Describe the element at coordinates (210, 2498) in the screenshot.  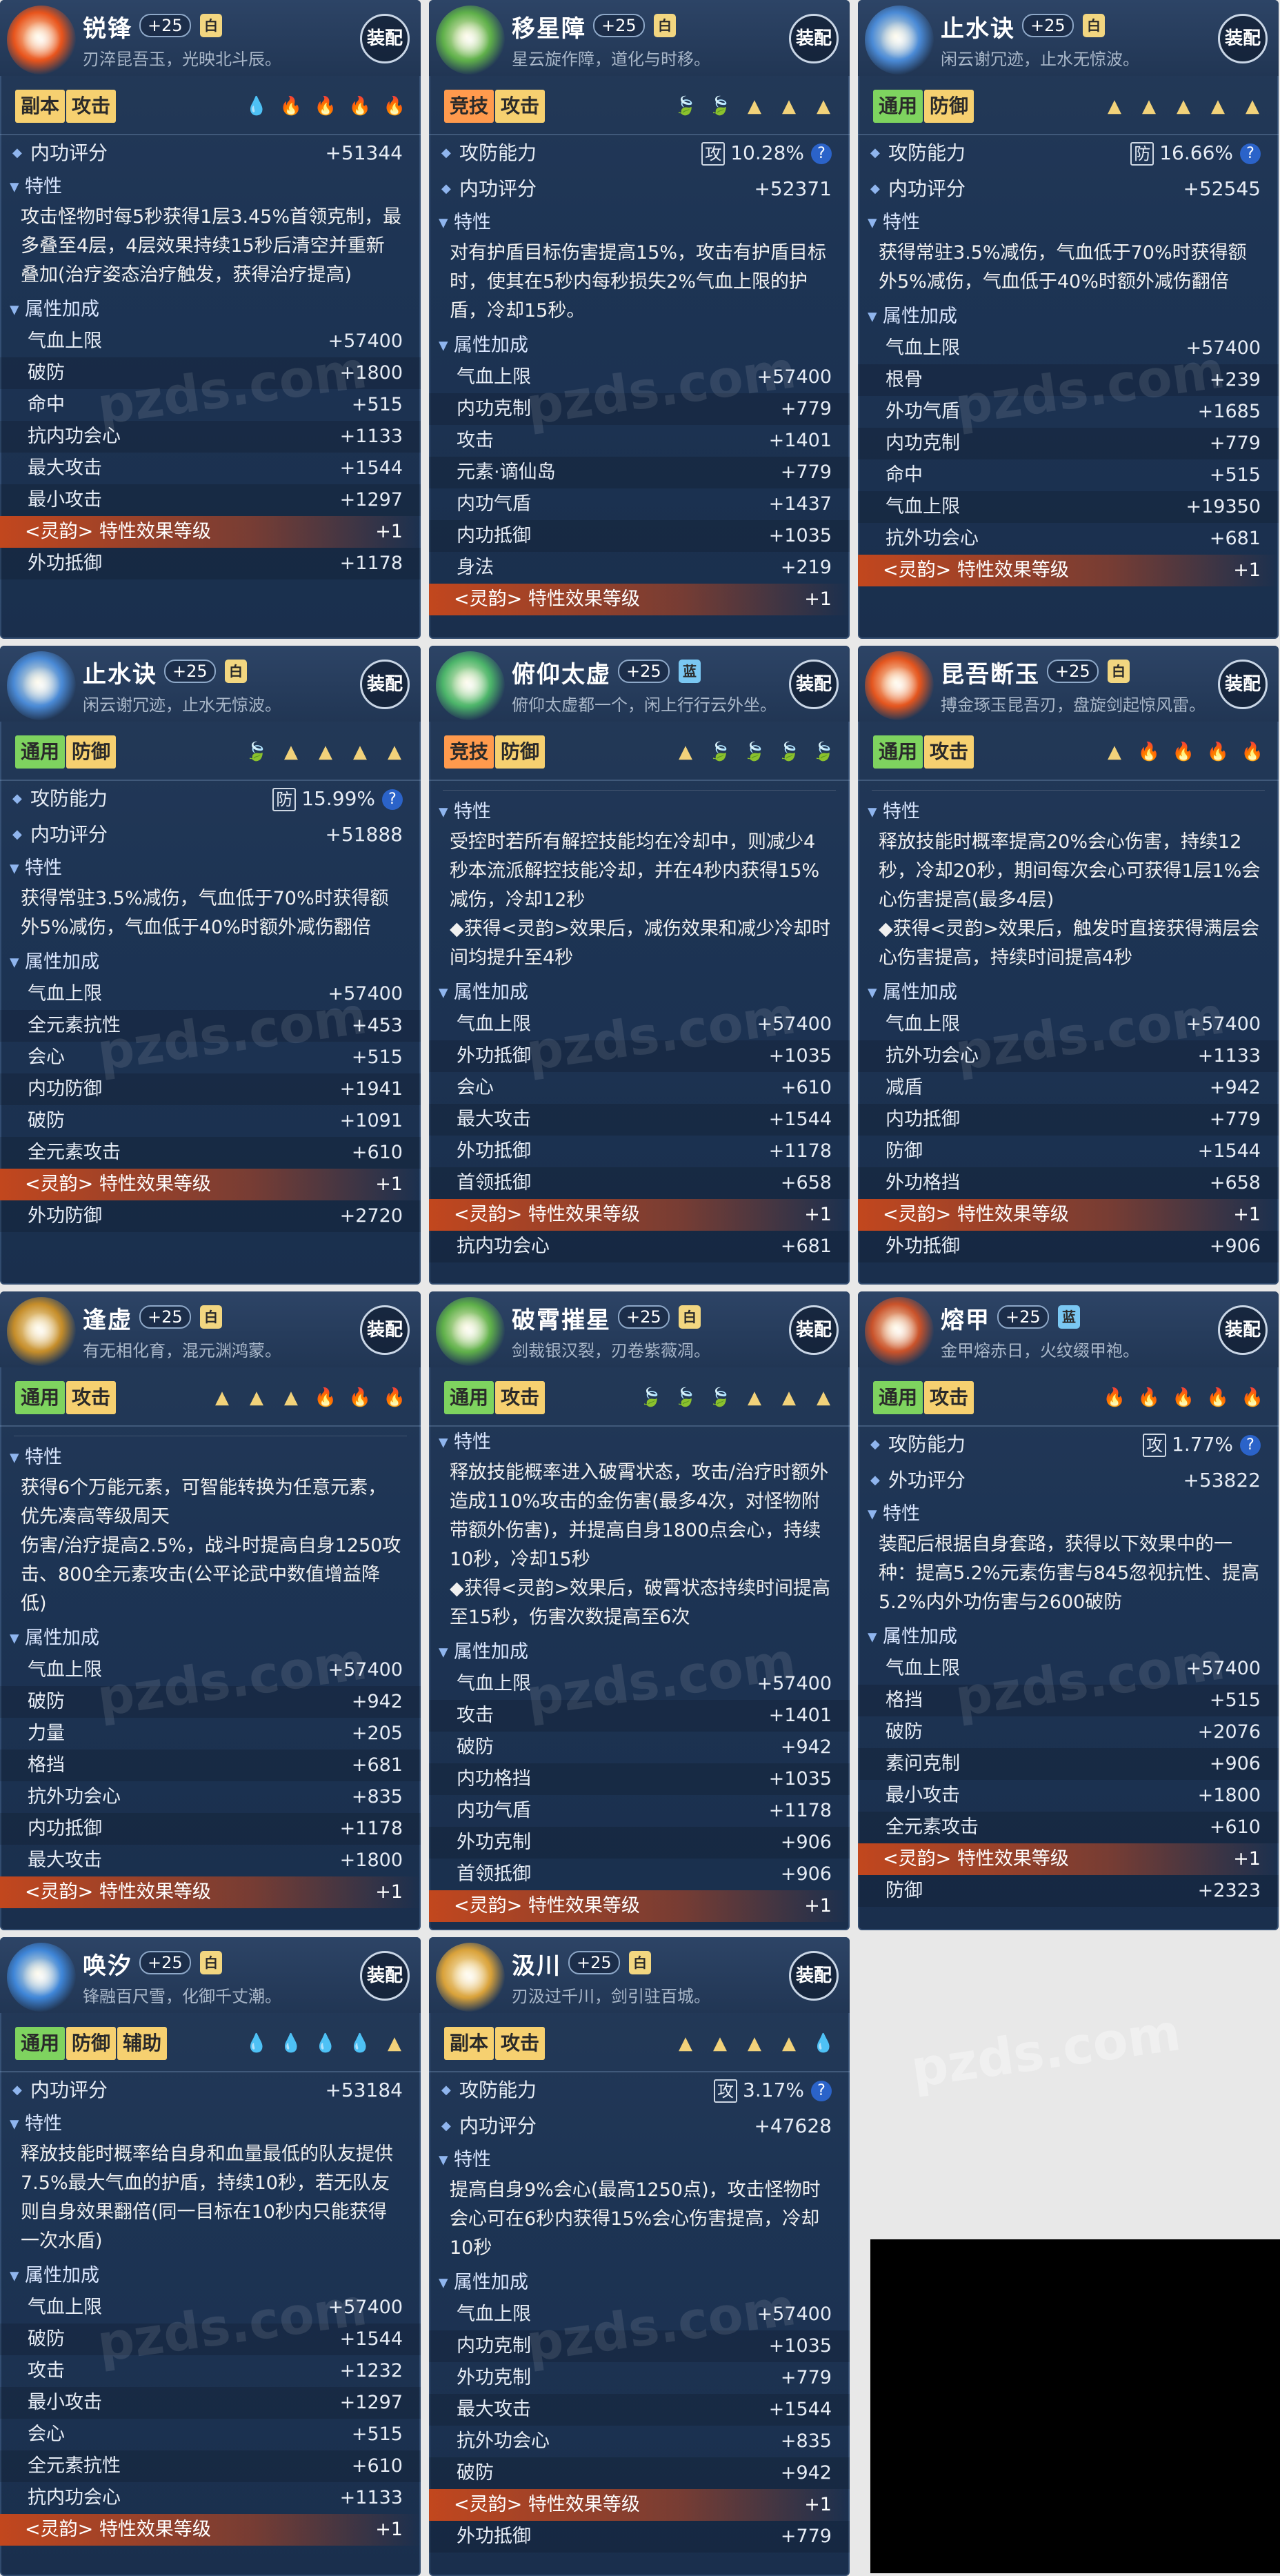
I see `attribute-row: 抗内功会心 +1133` at that location.